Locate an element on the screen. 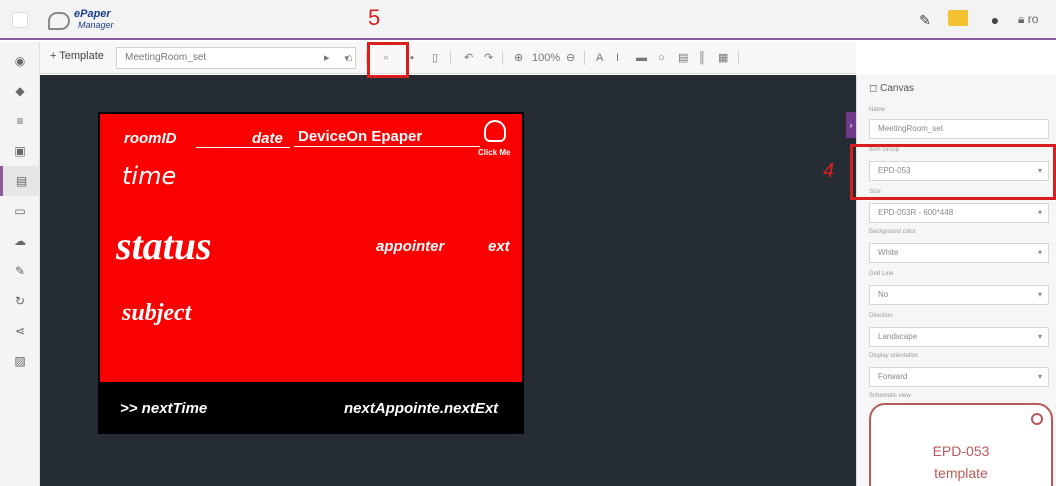  grid-line-select: No ▾ is located at coordinates (959, 295).